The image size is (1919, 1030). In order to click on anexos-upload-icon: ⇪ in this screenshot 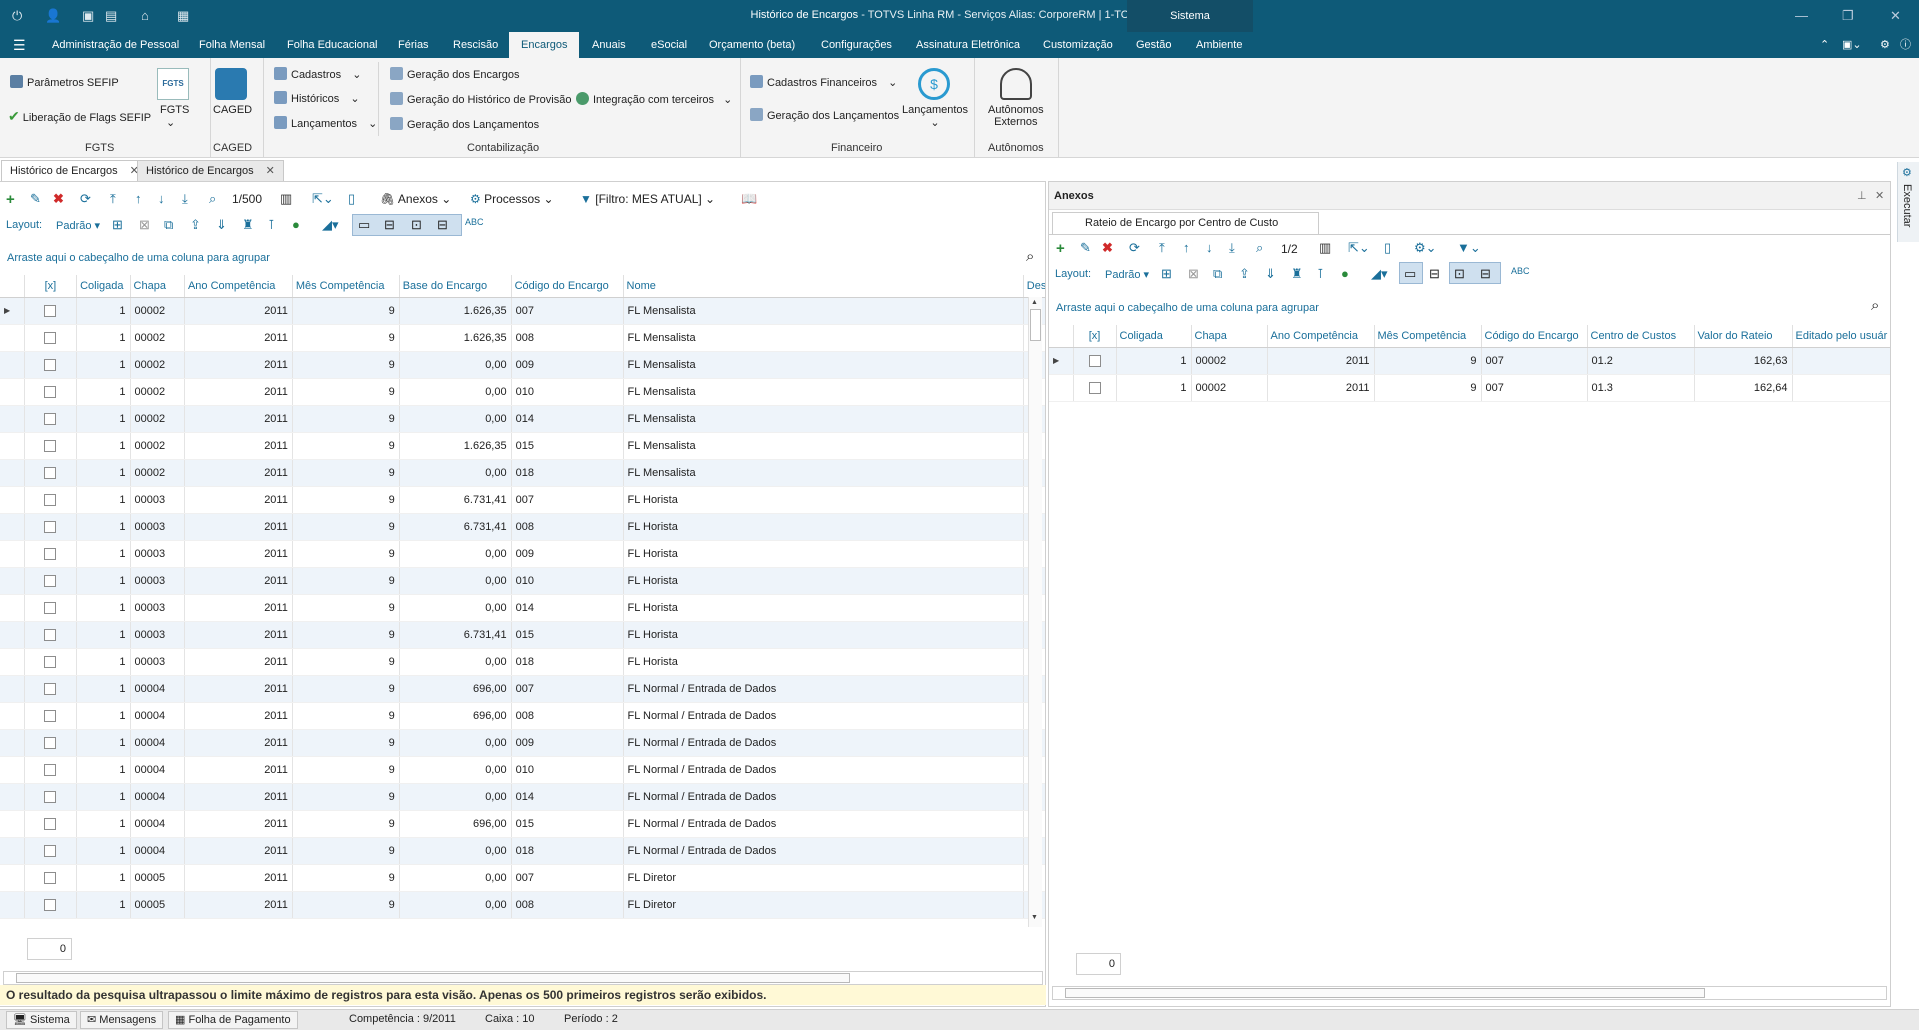, I will do `click(1244, 274)`.